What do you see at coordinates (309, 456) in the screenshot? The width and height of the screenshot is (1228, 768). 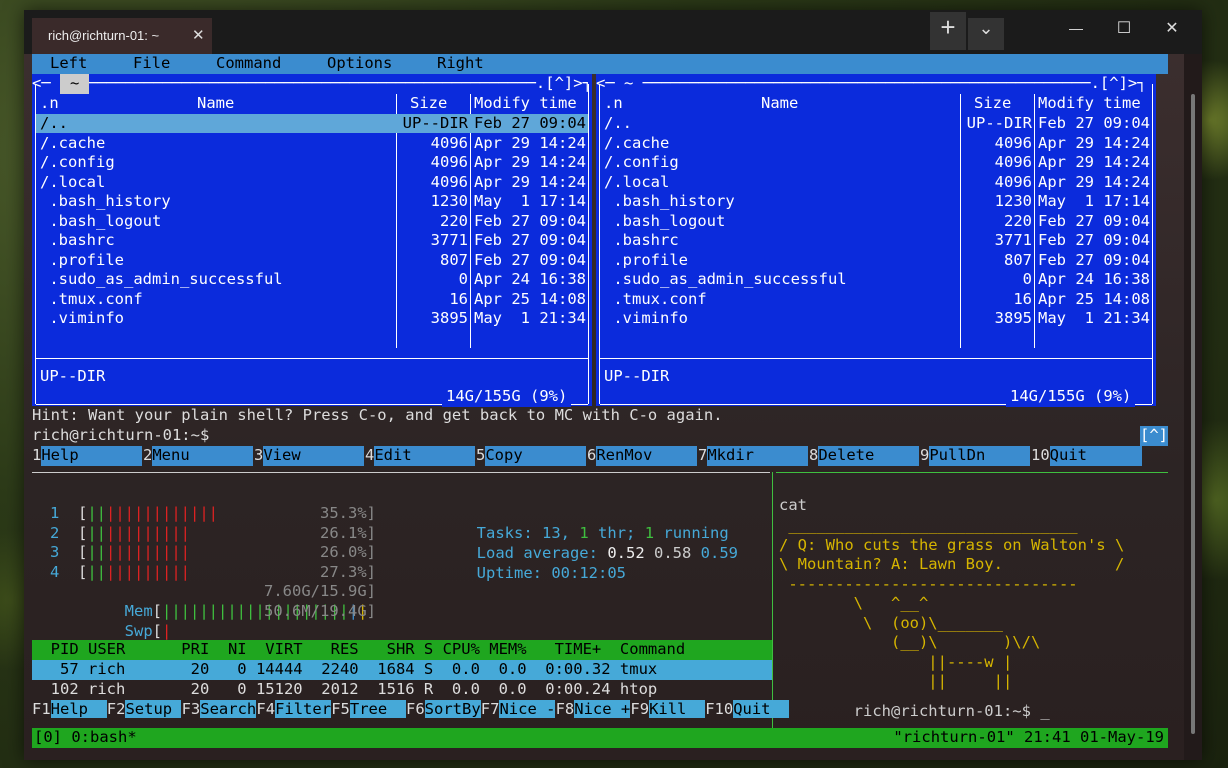 I see `mc-fkey-view: 3View` at bounding box center [309, 456].